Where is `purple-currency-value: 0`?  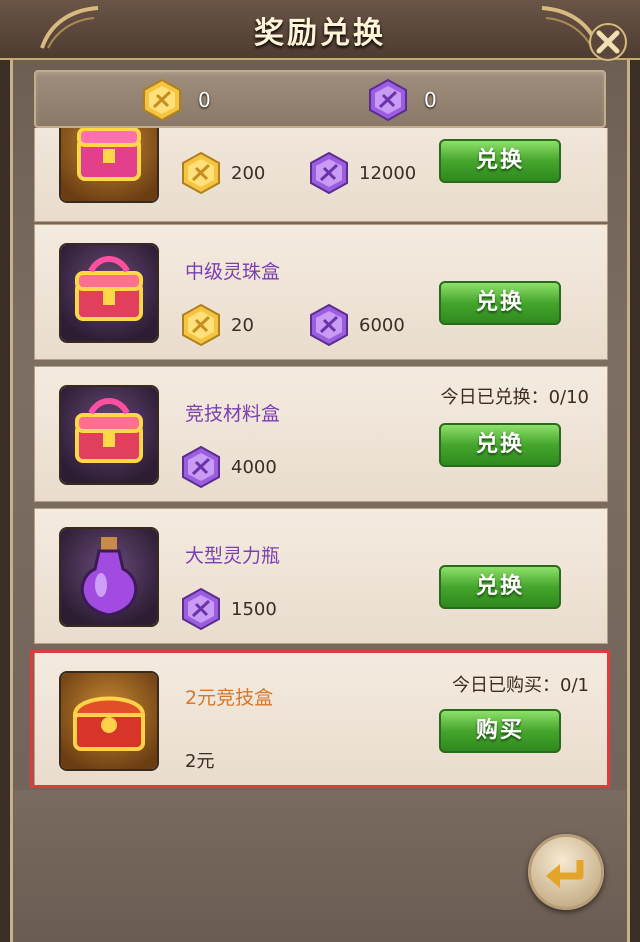
purple-currency-value: 0 is located at coordinates (430, 100).